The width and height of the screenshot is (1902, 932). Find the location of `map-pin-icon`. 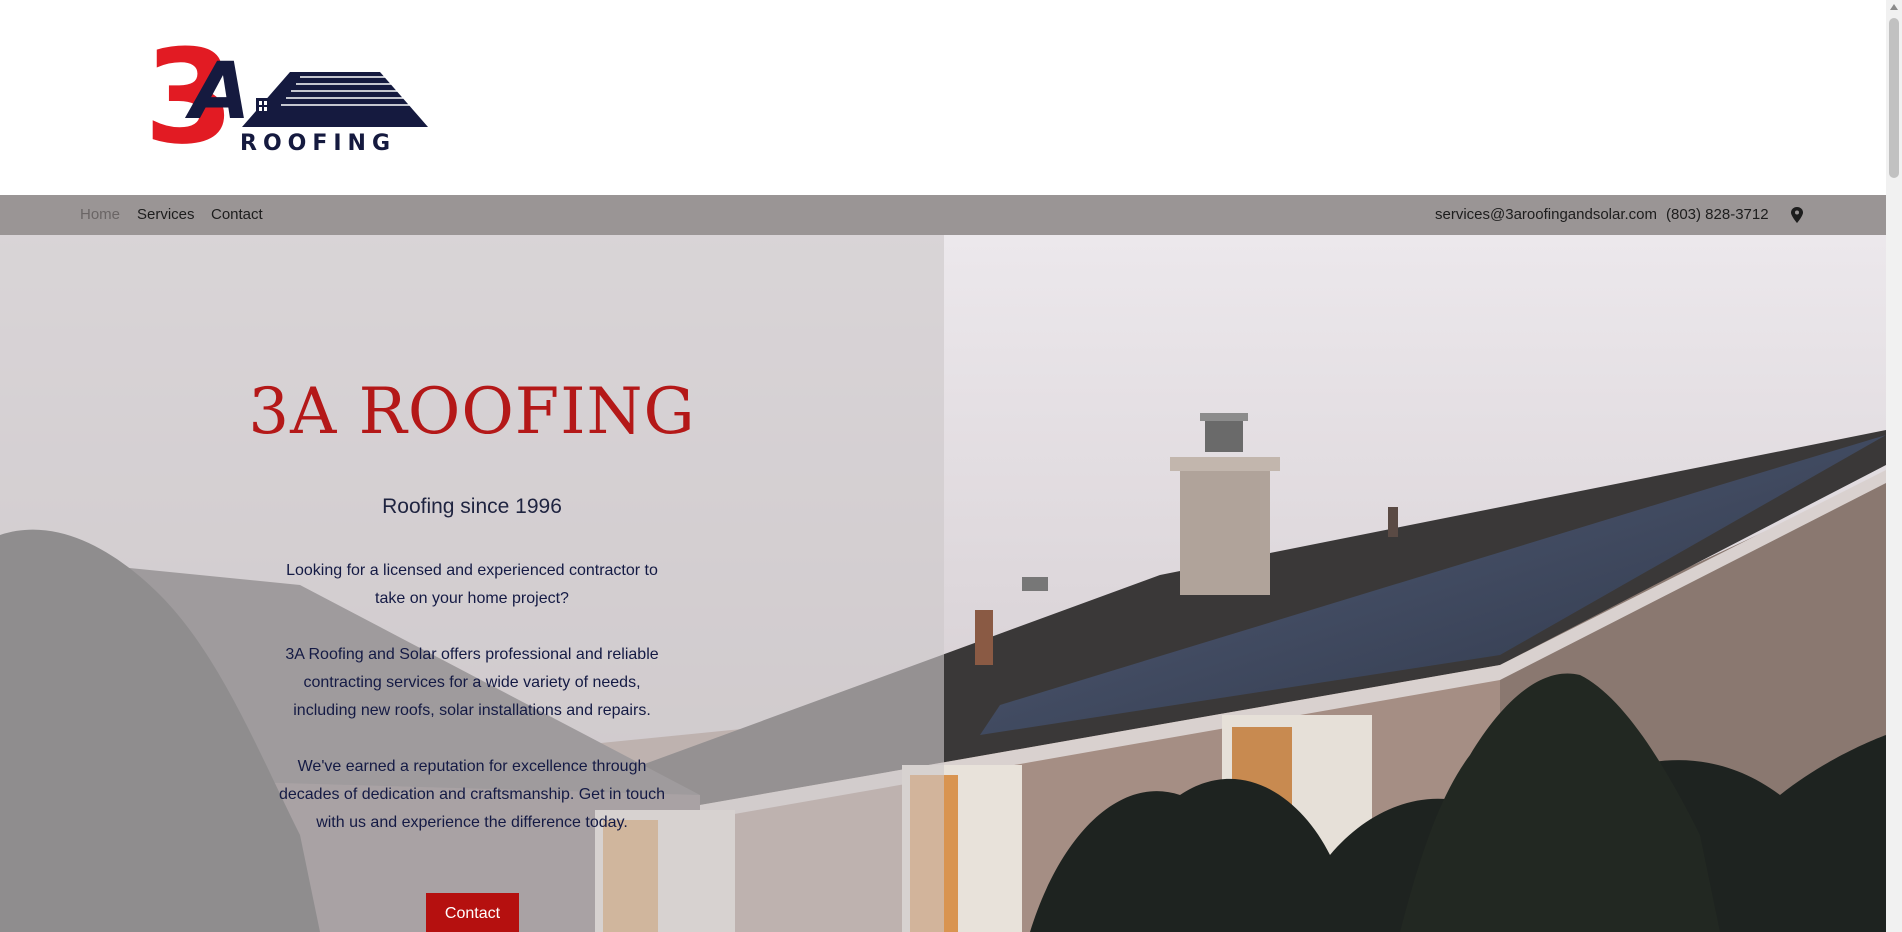

map-pin-icon is located at coordinates (1797, 215).